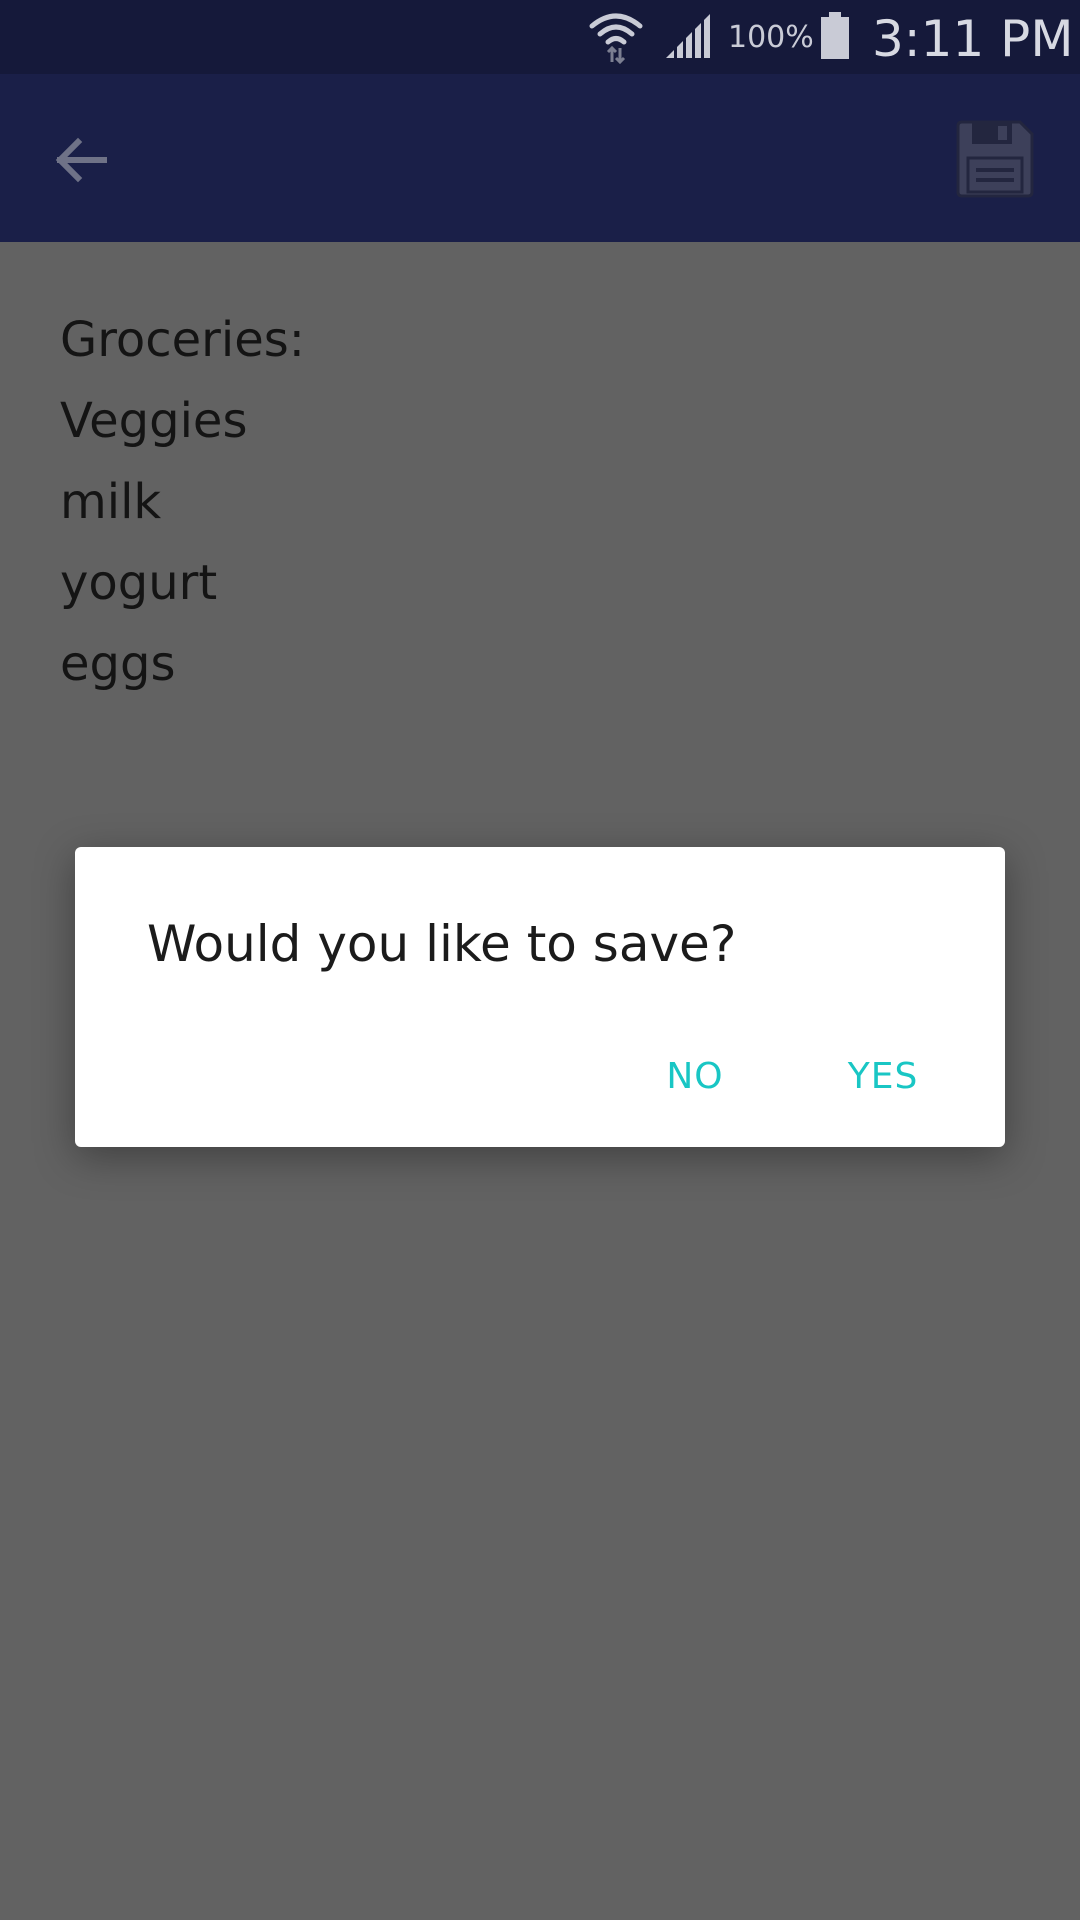 This screenshot has width=1080, height=1920. What do you see at coordinates (771, 37) in the screenshot?
I see `battery-percent: 100%` at bounding box center [771, 37].